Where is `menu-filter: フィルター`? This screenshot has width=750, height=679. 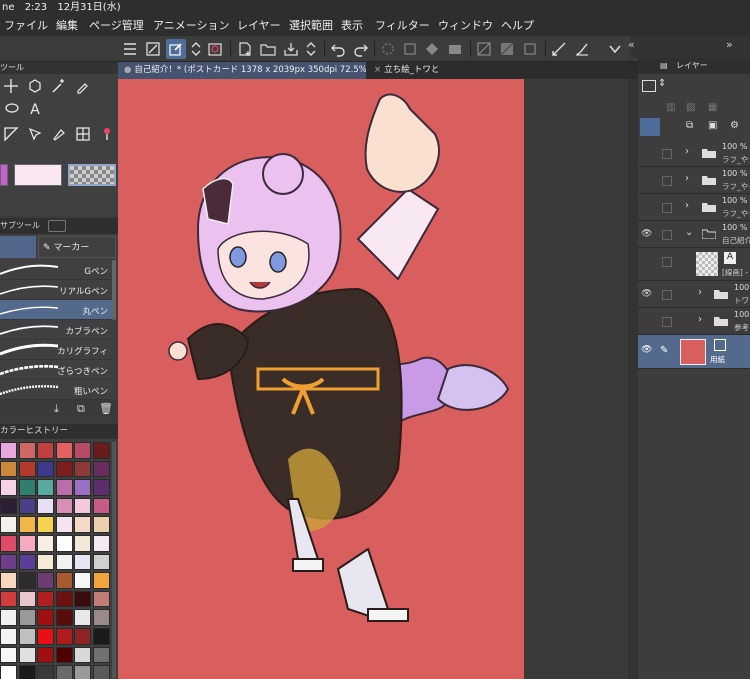
menu-filter: フィルター is located at coordinates (402, 26).